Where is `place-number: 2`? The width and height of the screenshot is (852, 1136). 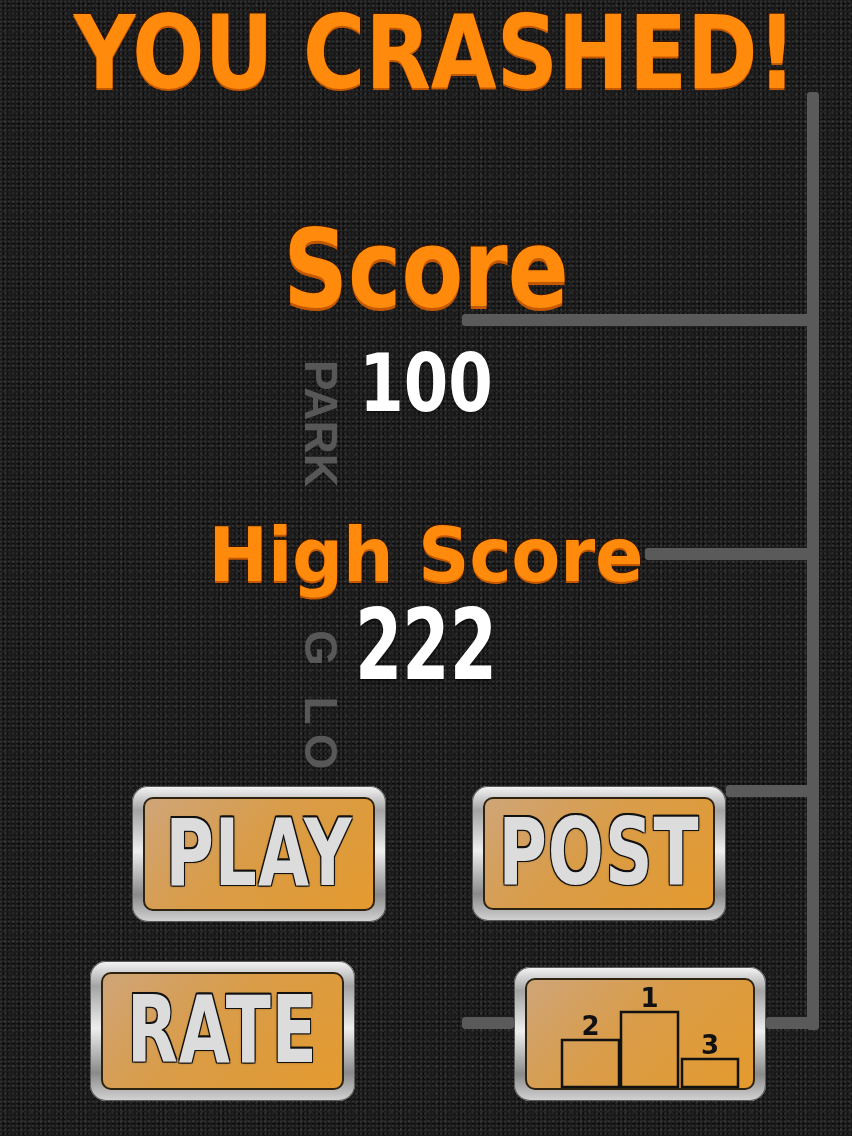 place-number: 2 is located at coordinates (590, 1025).